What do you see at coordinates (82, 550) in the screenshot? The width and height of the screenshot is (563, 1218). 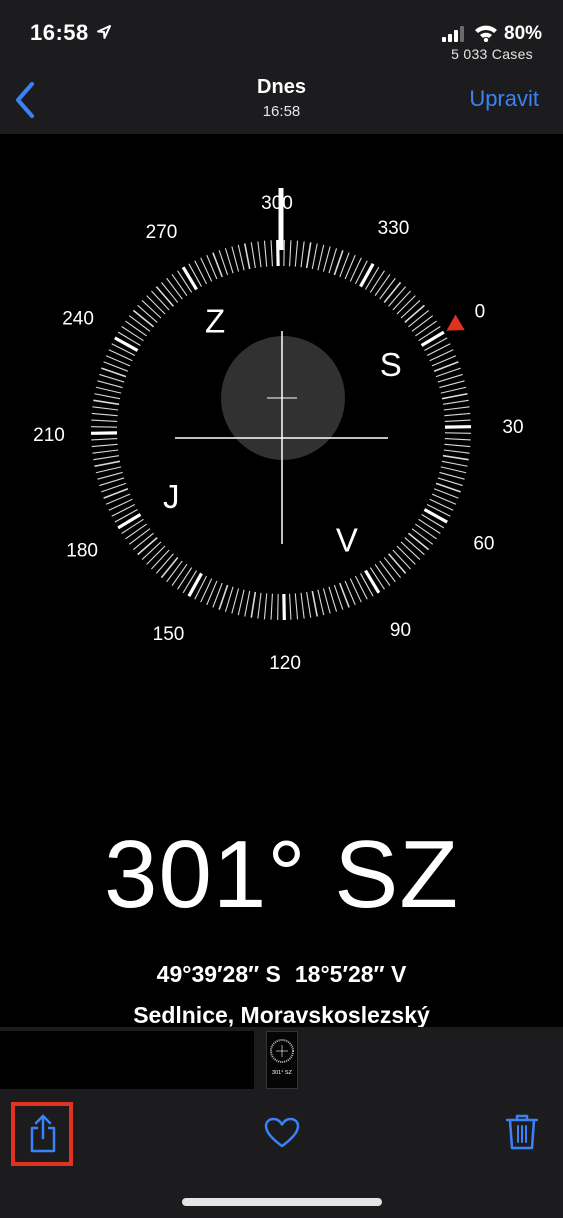 I see `degree-label: 180` at bounding box center [82, 550].